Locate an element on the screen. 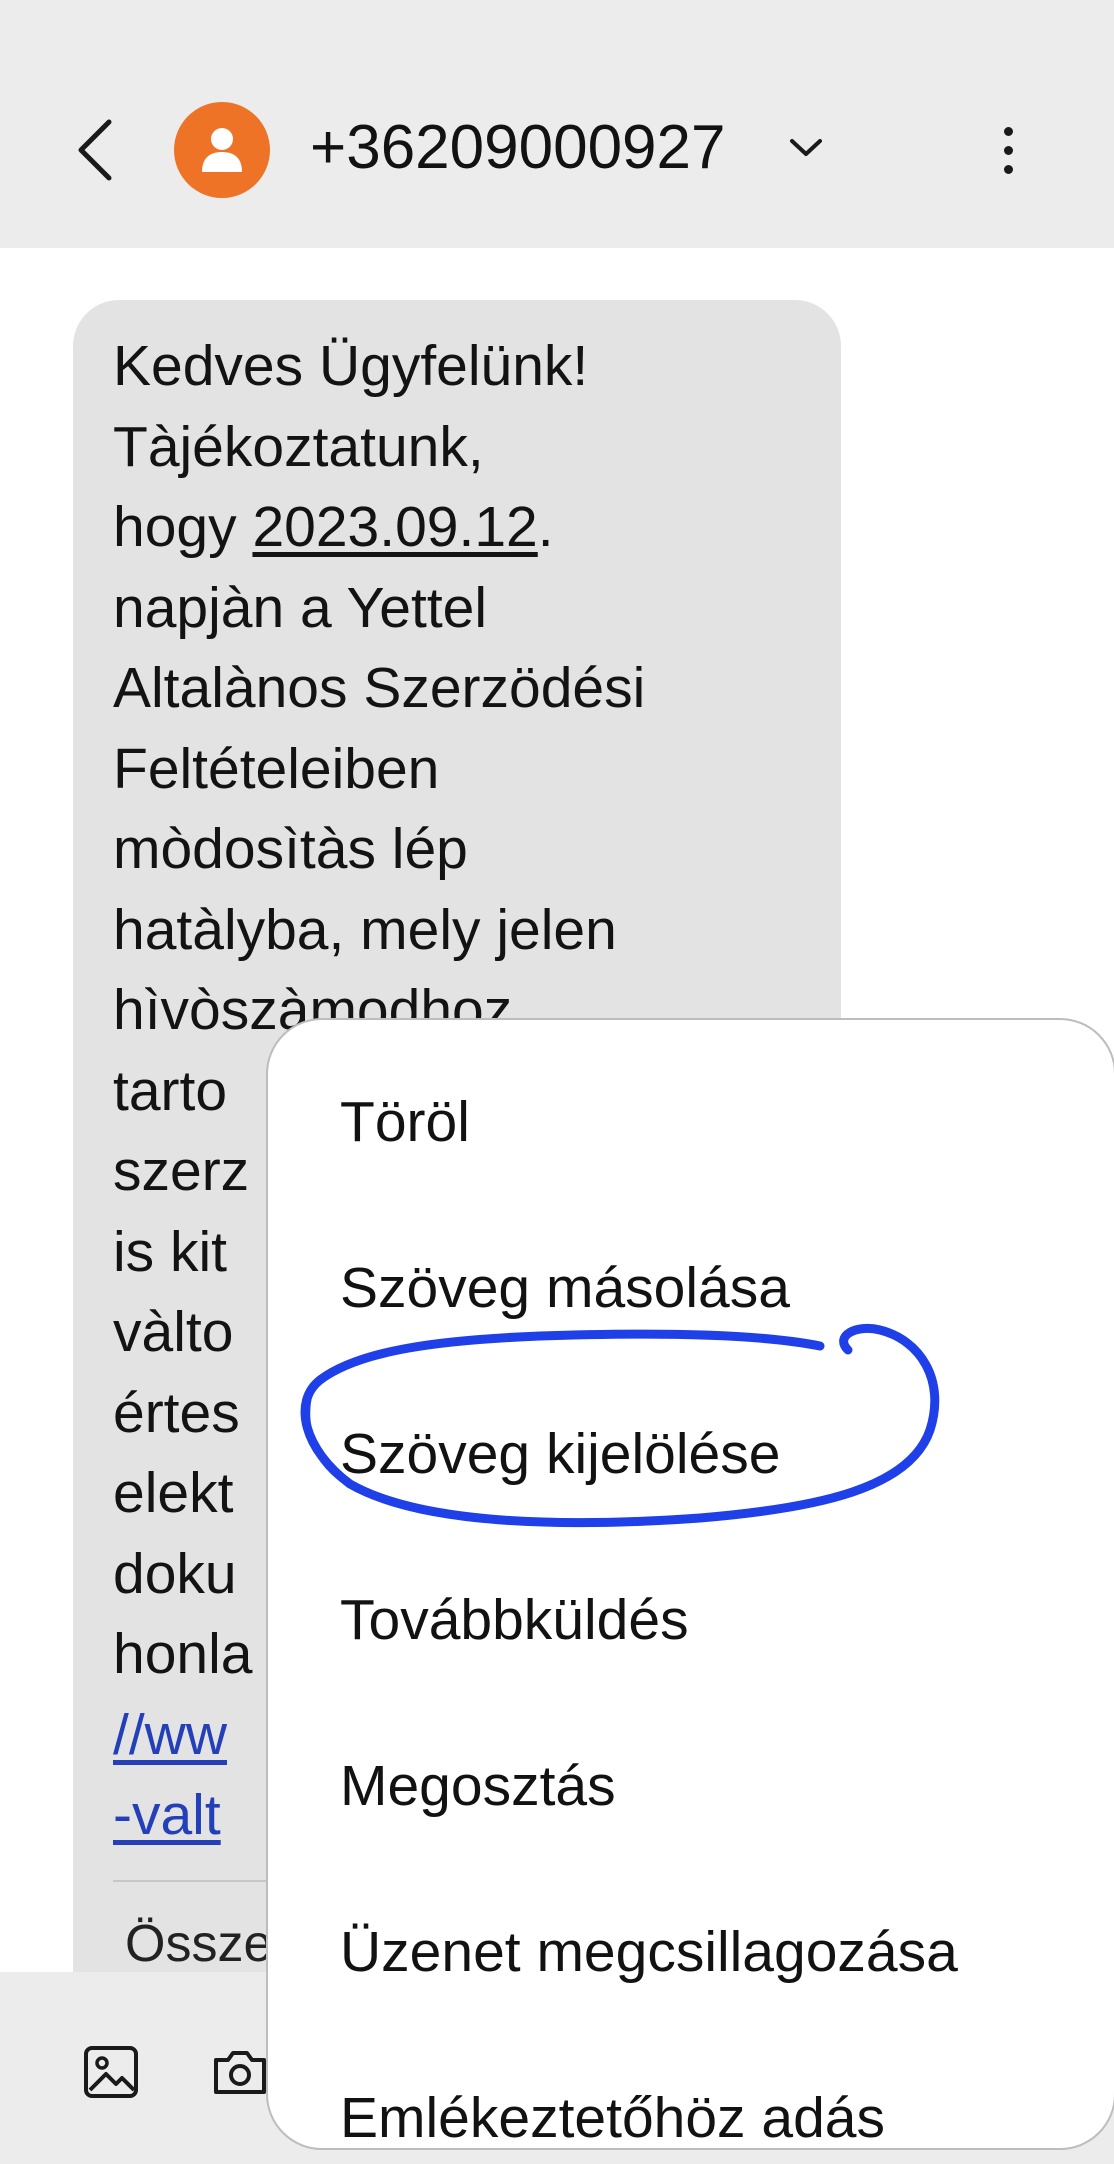 The width and height of the screenshot is (1114, 2164). camera-icon is located at coordinates (240, 2072).